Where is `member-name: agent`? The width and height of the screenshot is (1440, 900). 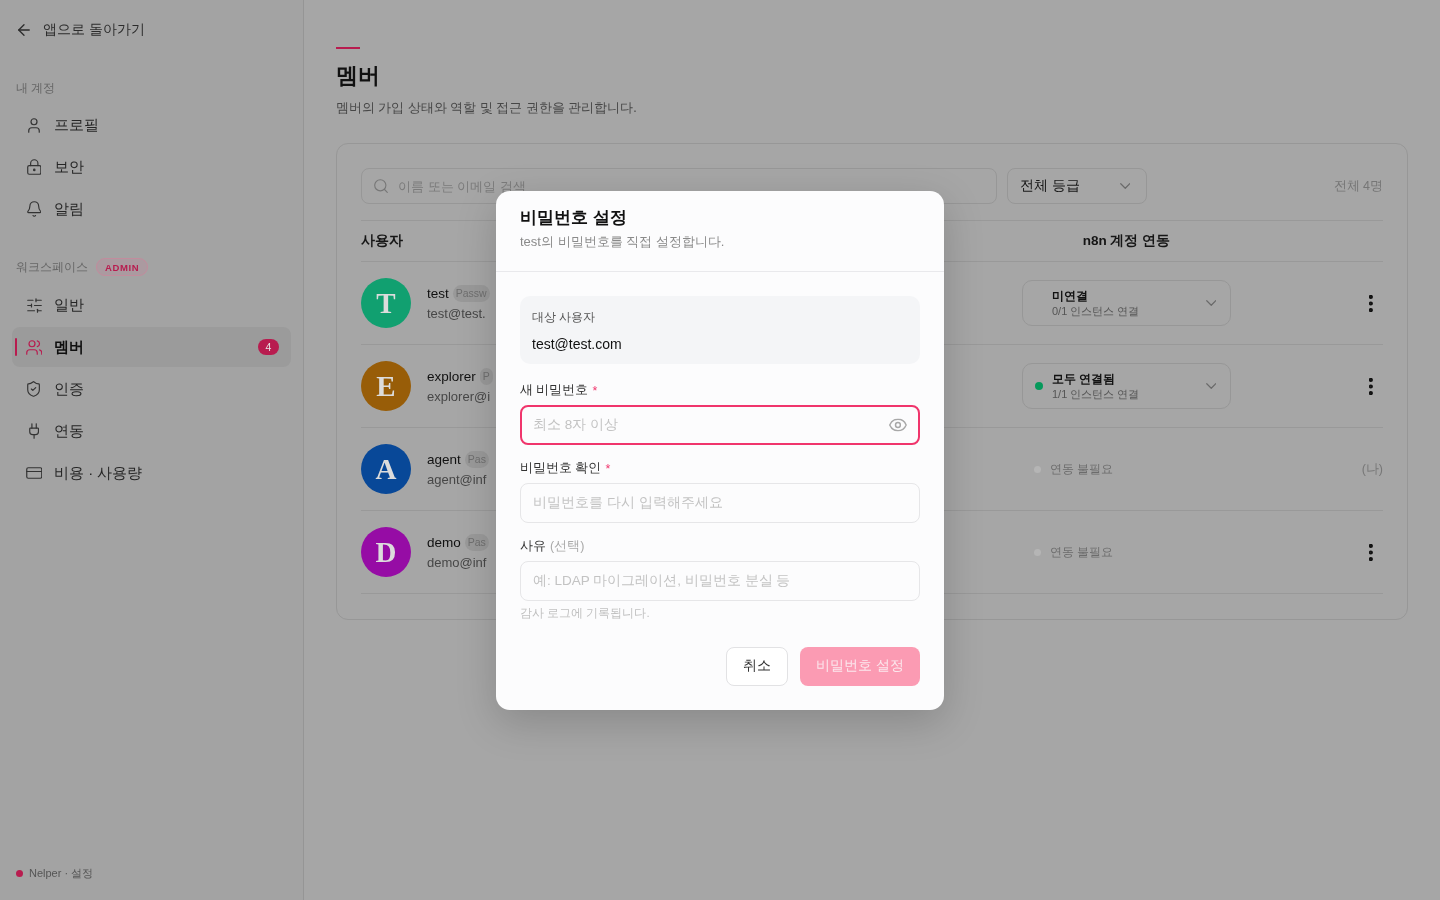
member-name: agent is located at coordinates (444, 459).